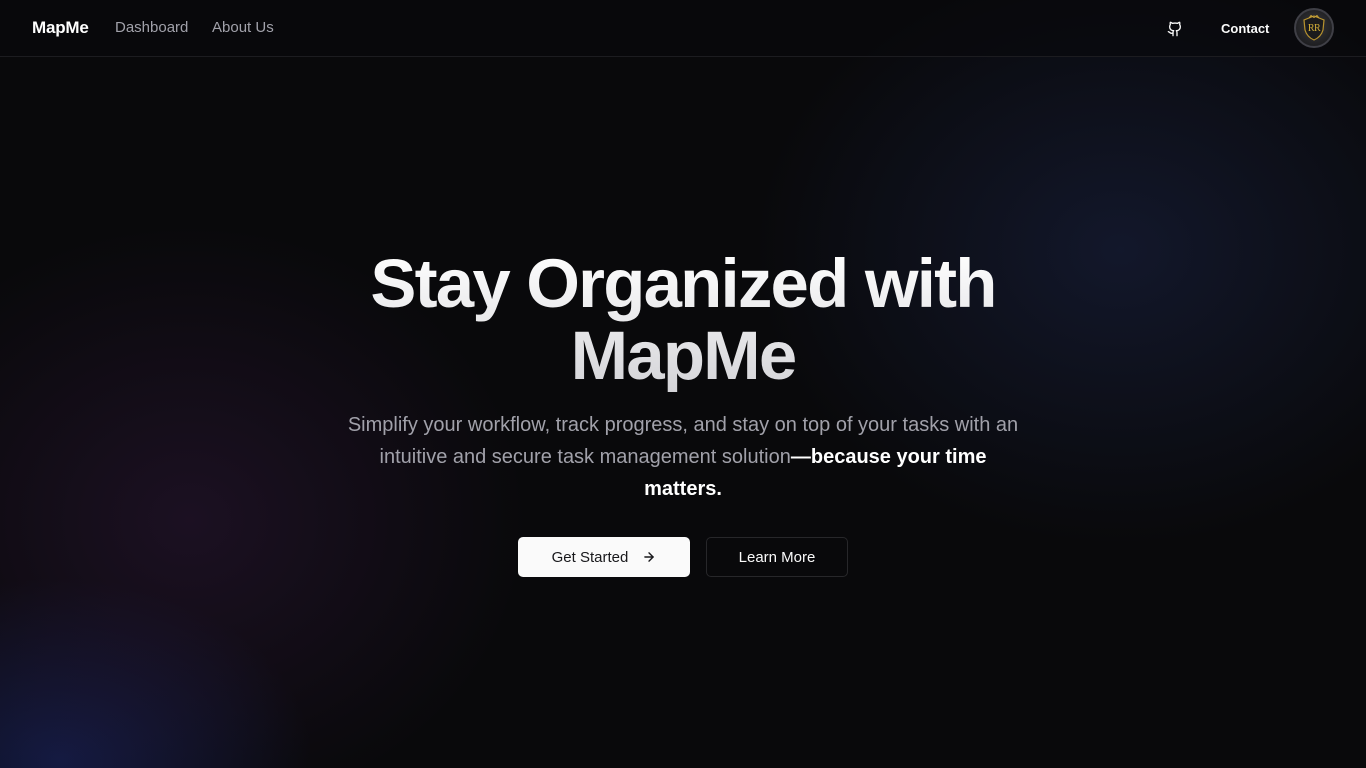 The image size is (1366, 768). I want to click on hero-heading-line-2: MapMe, so click(683, 355).